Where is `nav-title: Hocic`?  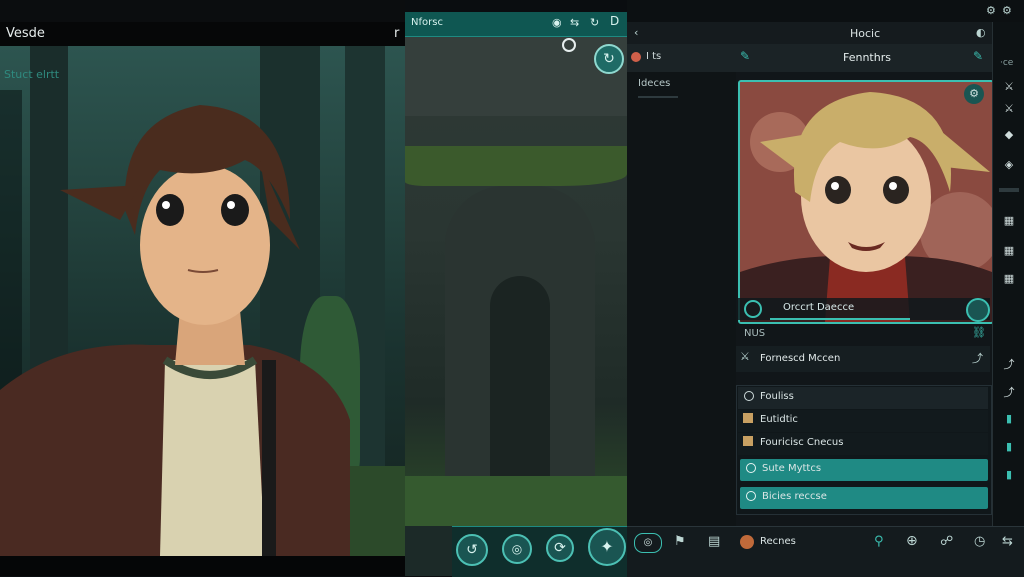 nav-title: Hocic is located at coordinates (865, 33).